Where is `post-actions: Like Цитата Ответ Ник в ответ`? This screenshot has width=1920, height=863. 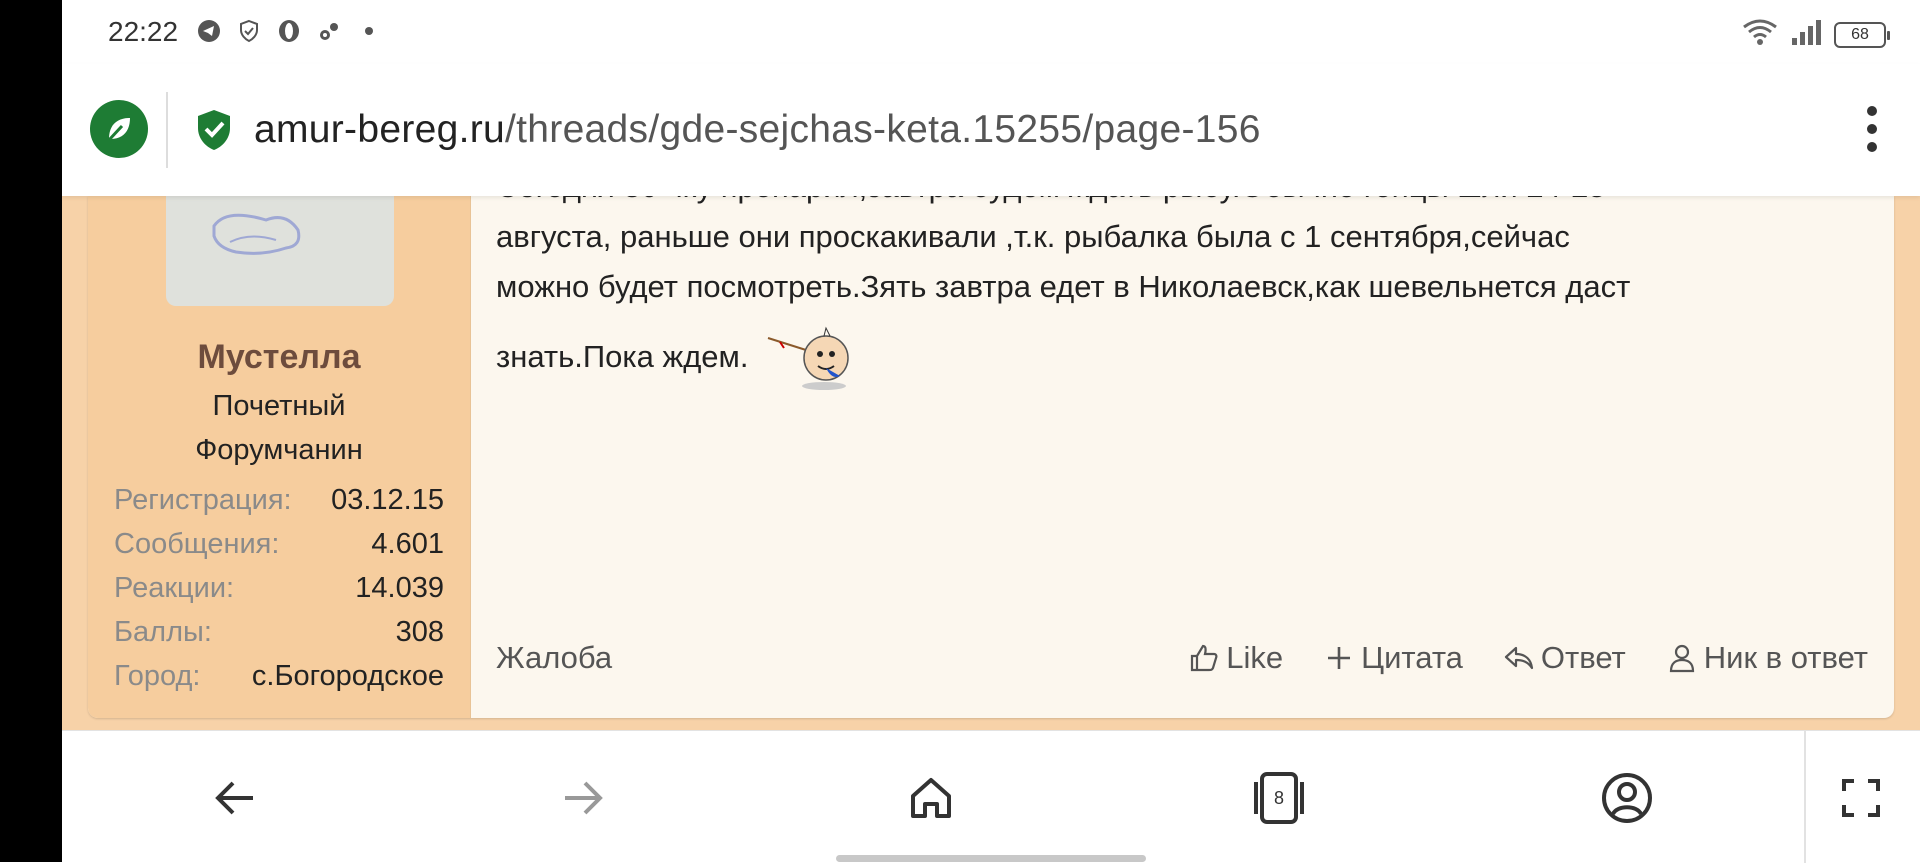 post-actions: Like Цитата Ответ Ник в ответ is located at coordinates (1528, 658).